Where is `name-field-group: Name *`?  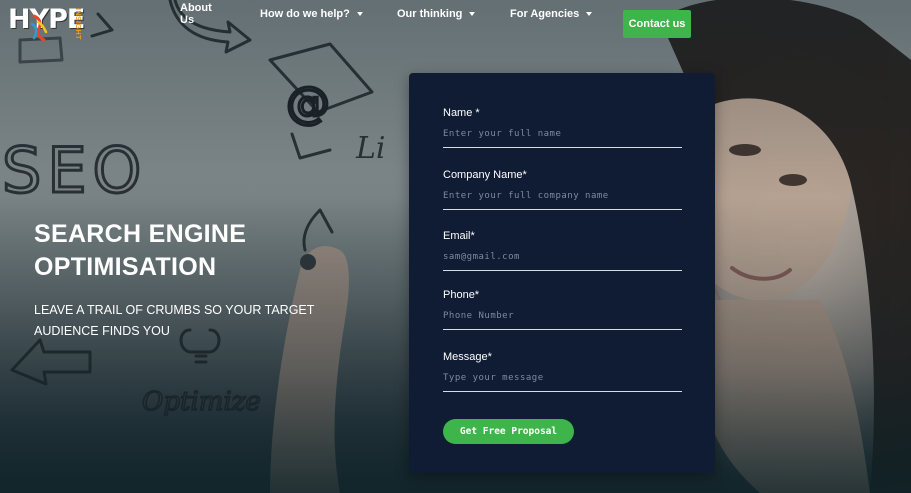
name-field-group: Name * is located at coordinates (562, 127).